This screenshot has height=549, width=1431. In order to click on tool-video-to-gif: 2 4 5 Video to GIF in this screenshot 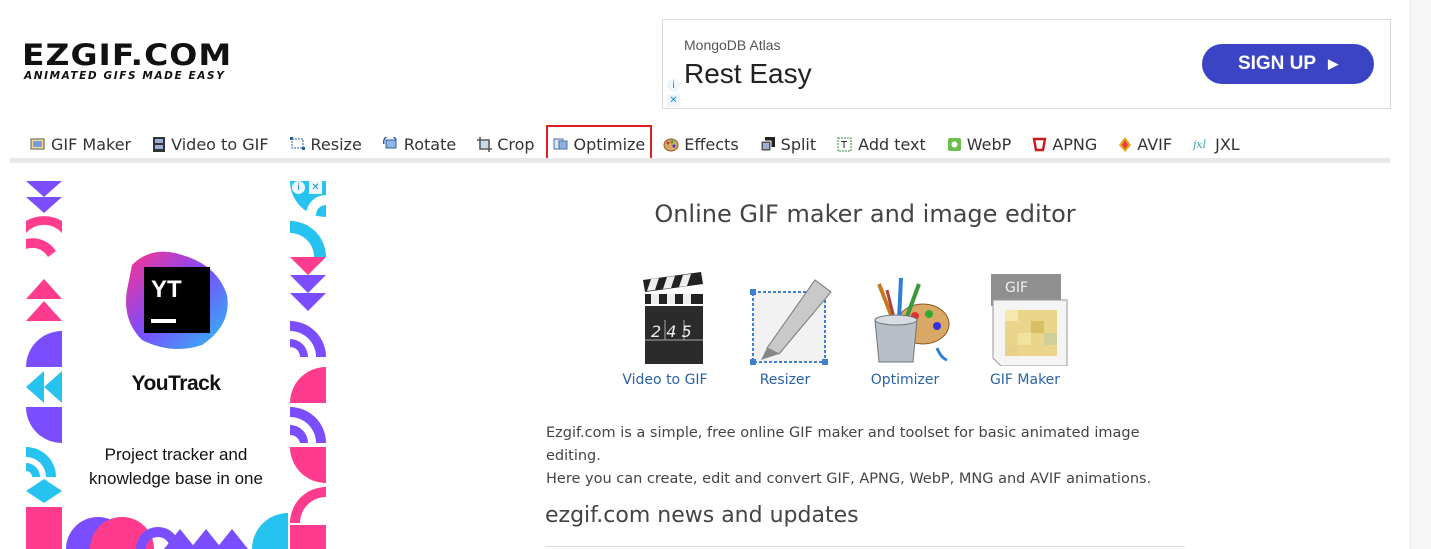, I will do `click(665, 329)`.